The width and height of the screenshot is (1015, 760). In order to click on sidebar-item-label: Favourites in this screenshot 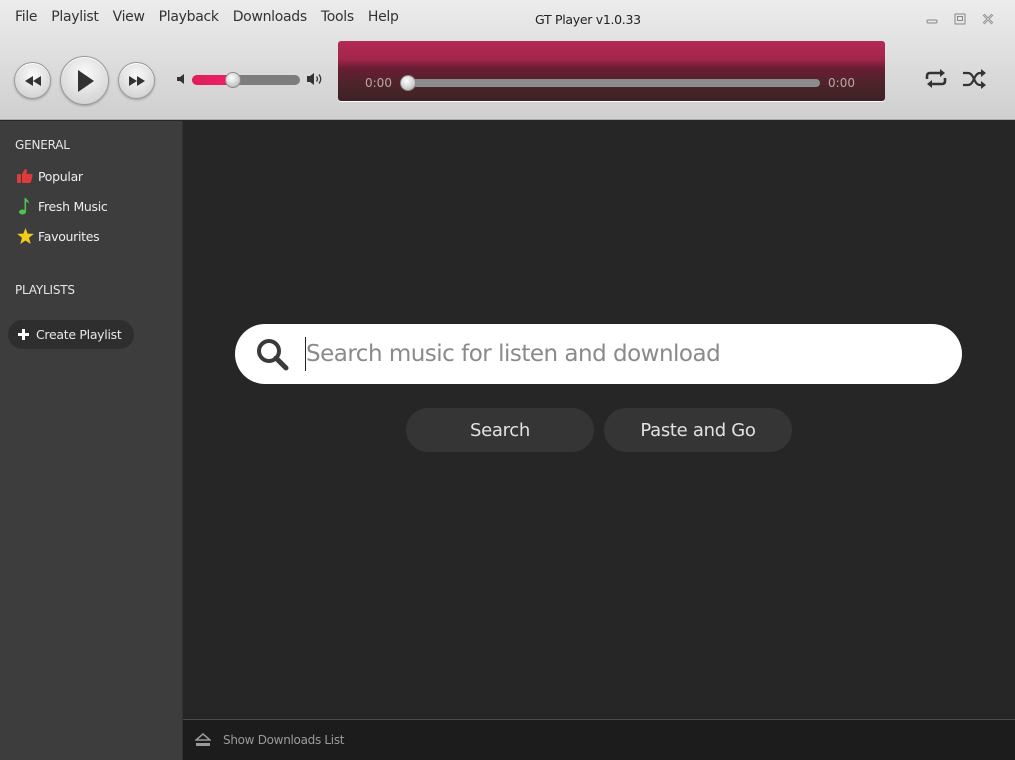, I will do `click(69, 236)`.